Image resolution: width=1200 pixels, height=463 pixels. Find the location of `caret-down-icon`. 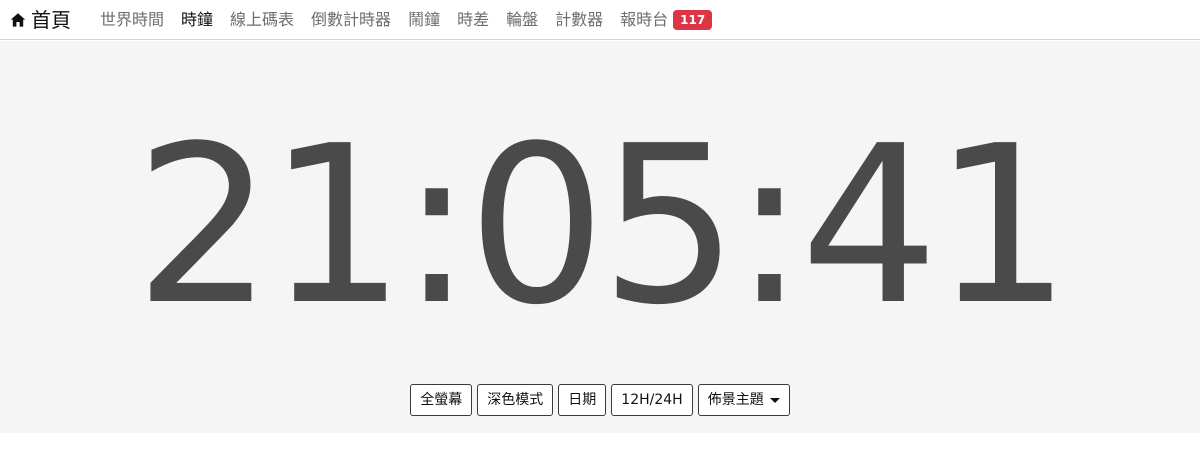

caret-down-icon is located at coordinates (774, 400).